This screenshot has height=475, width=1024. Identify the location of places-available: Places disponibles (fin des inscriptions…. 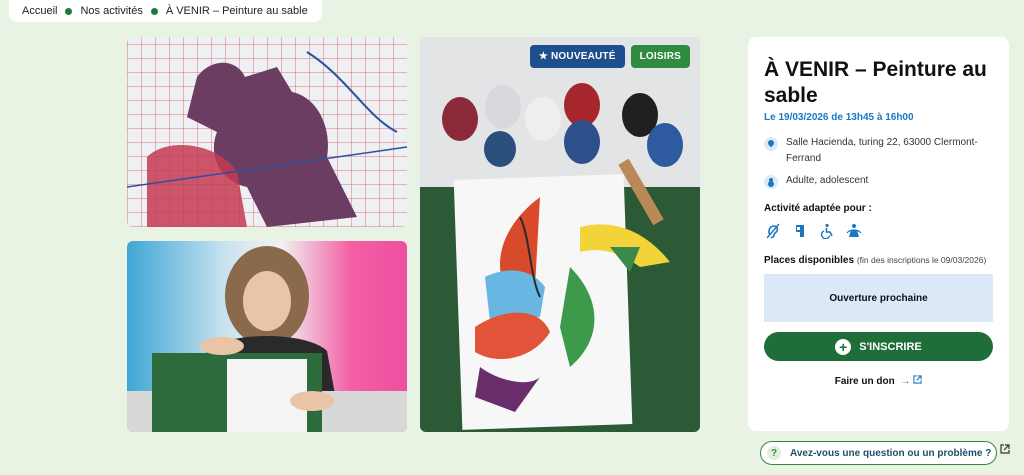
(878, 260).